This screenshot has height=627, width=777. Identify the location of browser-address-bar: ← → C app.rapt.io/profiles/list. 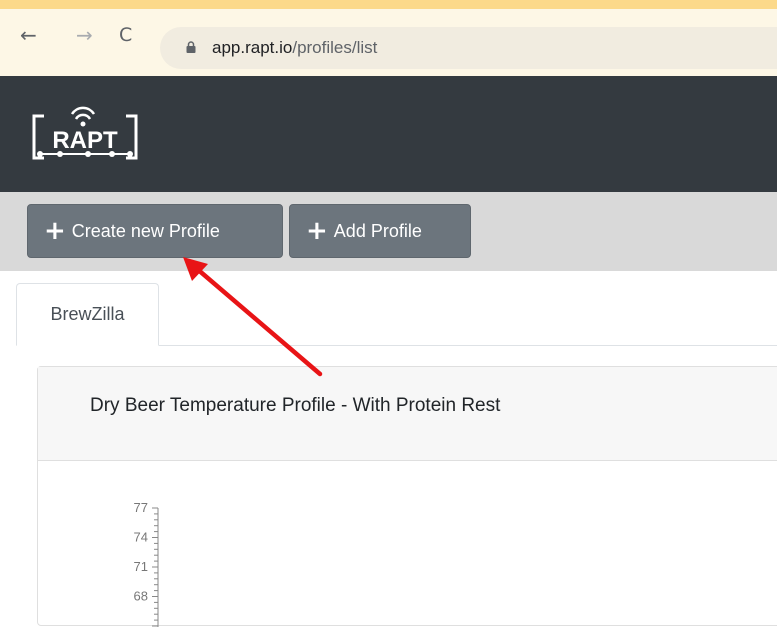
(388, 42).